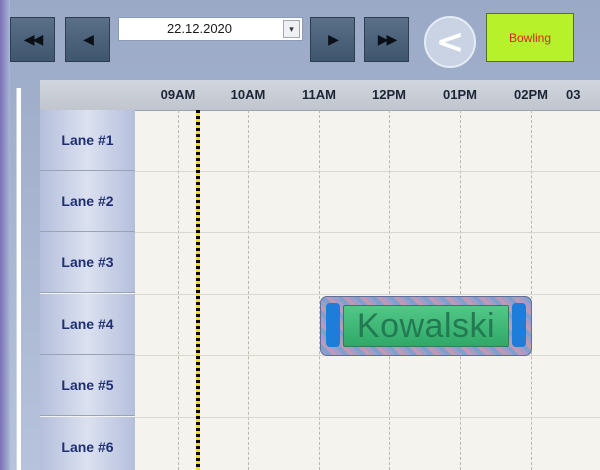  I want to click on next-button: ▶, so click(332, 39).